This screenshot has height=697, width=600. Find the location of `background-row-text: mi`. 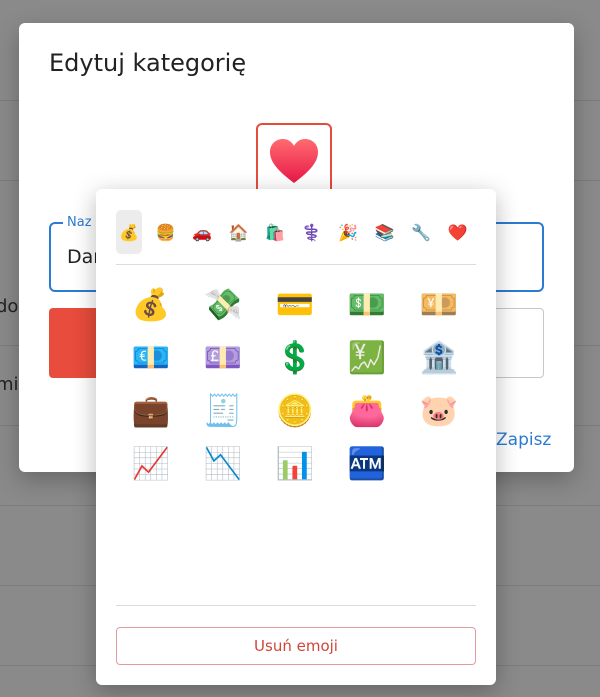

background-row-text: mi is located at coordinates (9, 384).